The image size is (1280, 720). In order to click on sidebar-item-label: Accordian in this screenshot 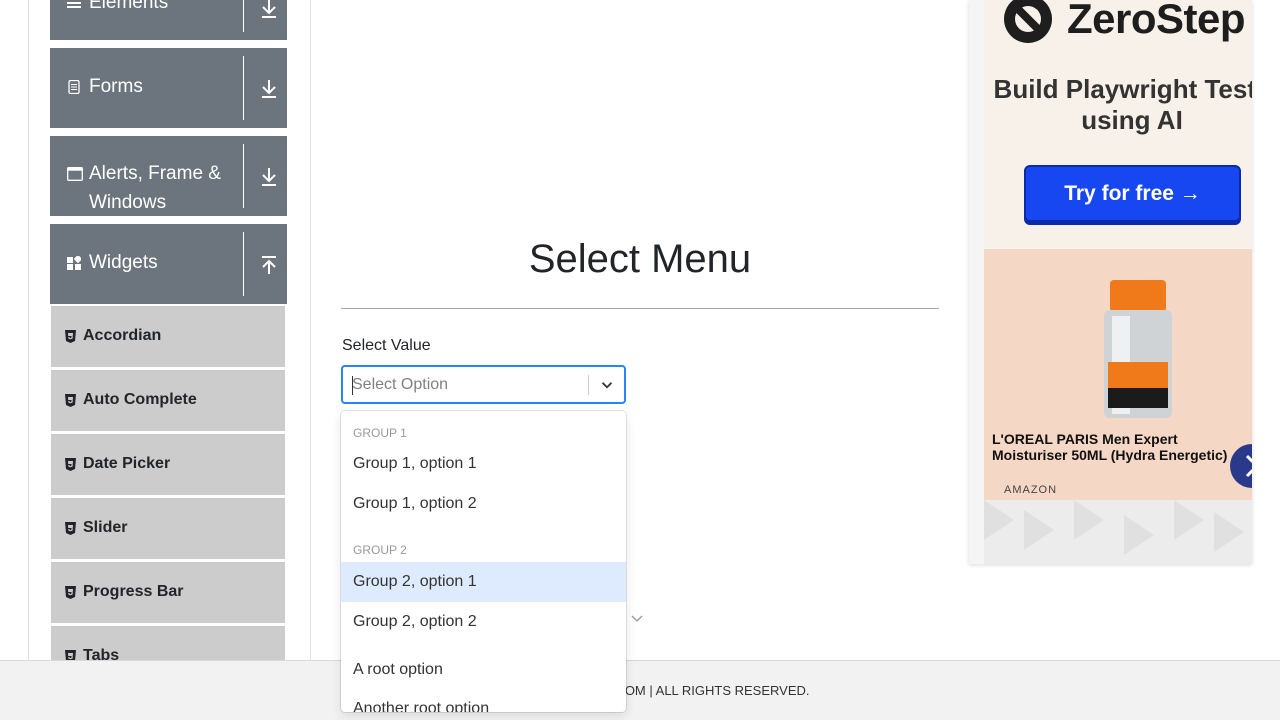, I will do `click(122, 335)`.